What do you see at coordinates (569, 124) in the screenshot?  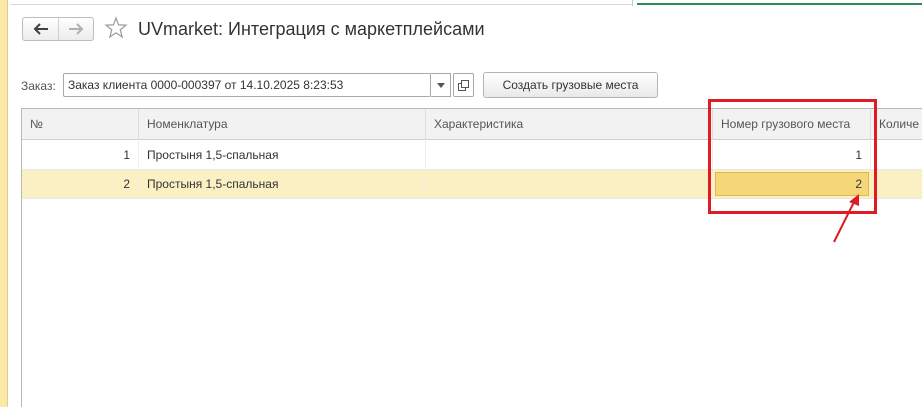 I see `column-header-characteristic: Характеристика` at bounding box center [569, 124].